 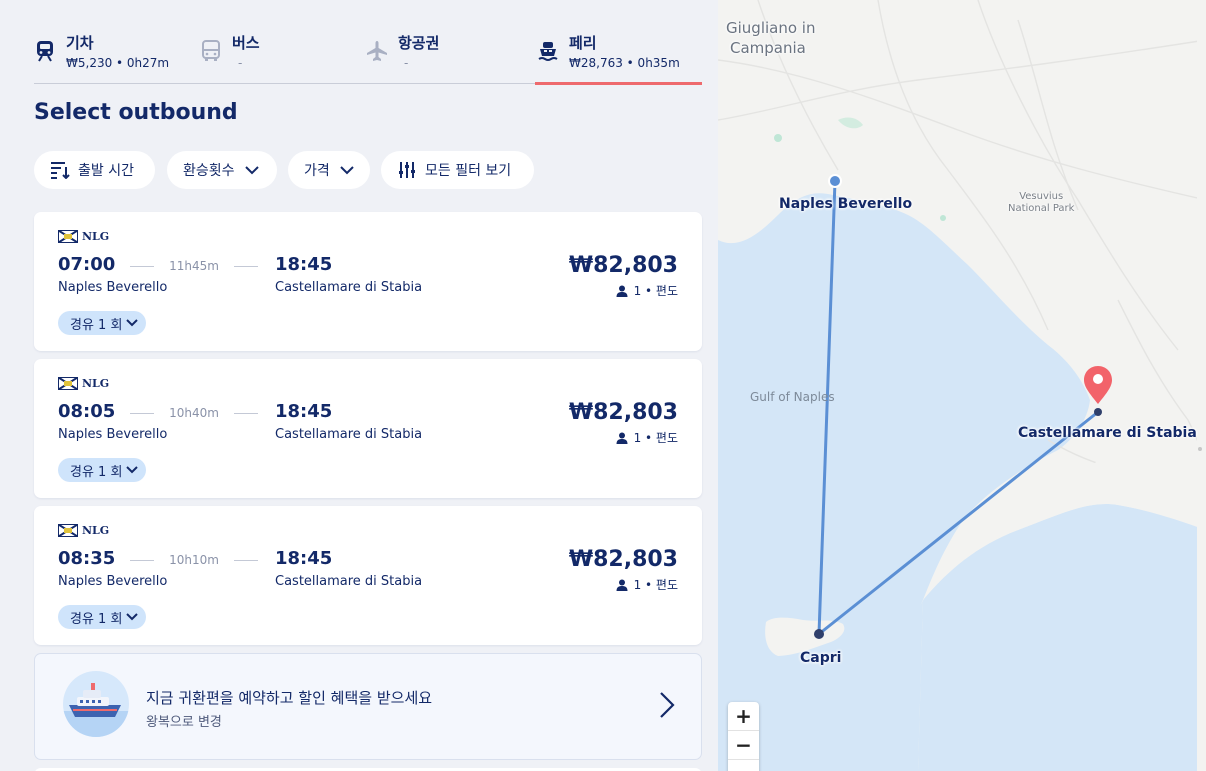 I want to click on tab-plane: 항공권 -, so click(x=450, y=55).